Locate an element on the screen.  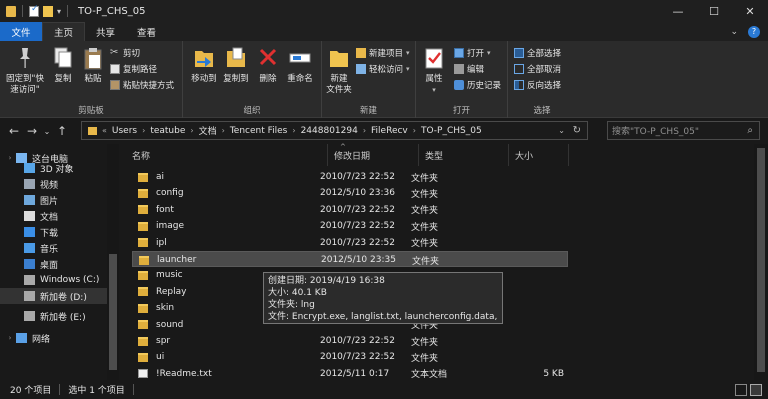
copy-path-button: 复制路径 is located at coordinates (133, 69).